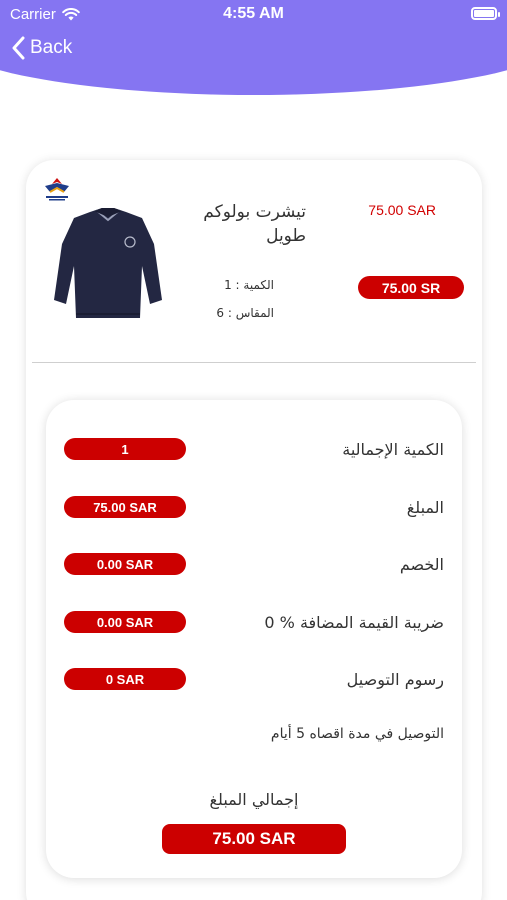 The width and height of the screenshot is (507, 900). What do you see at coordinates (253, 50) in the screenshot?
I see `header: Carrier 4:55 AM Back` at bounding box center [253, 50].